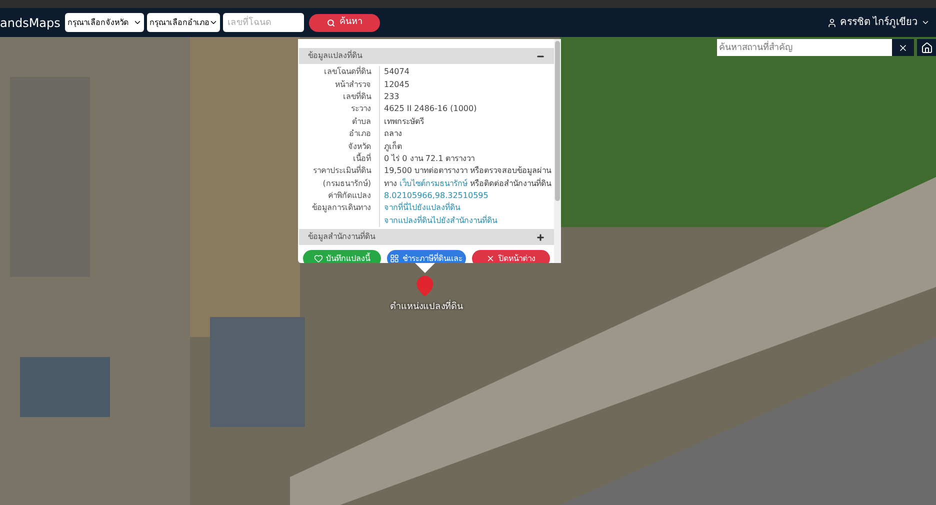 This screenshot has width=936, height=505. I want to click on field-label: อำเภอ, so click(360, 133).